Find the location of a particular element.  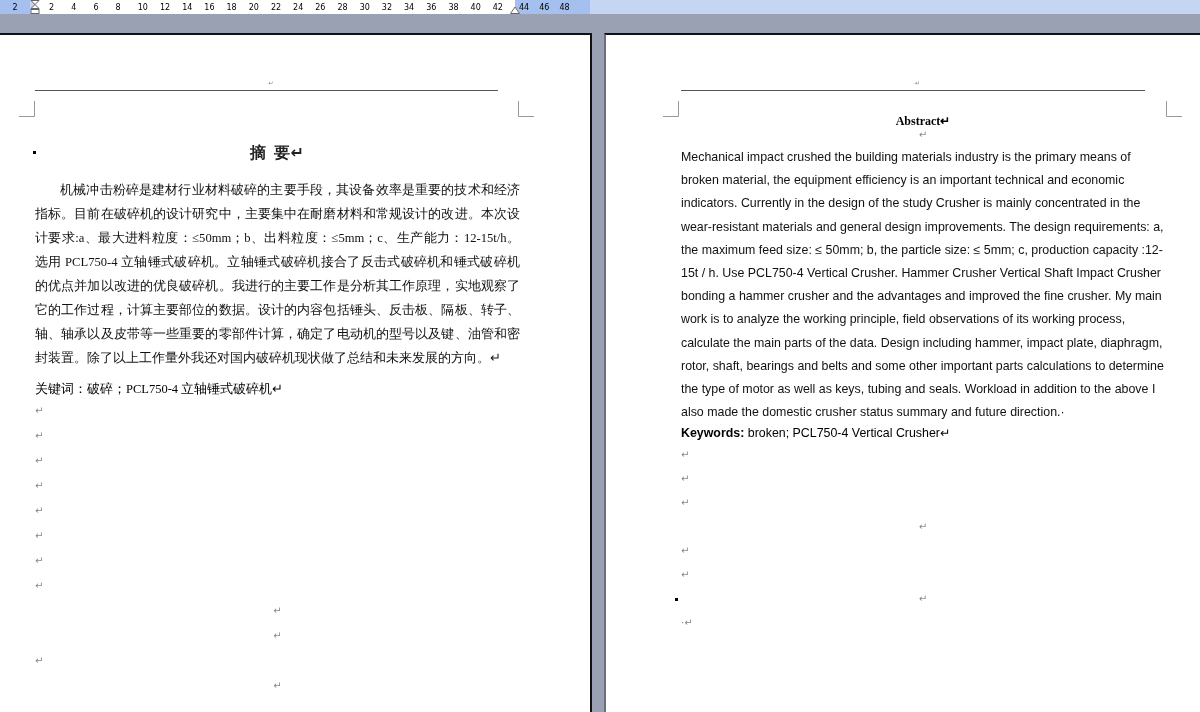

ruler-number: 34 is located at coordinates (410, 7).